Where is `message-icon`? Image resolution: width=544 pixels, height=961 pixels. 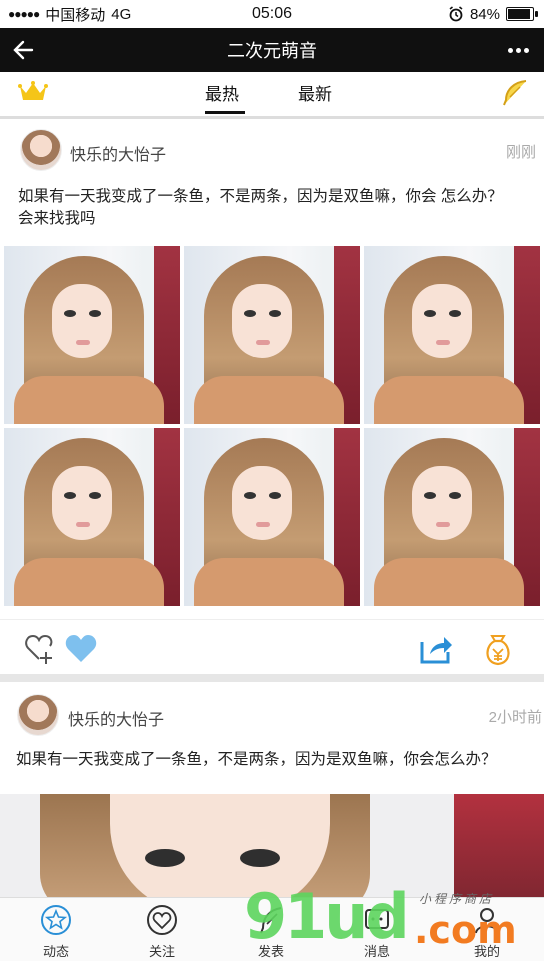 message-icon is located at coordinates (377, 919).